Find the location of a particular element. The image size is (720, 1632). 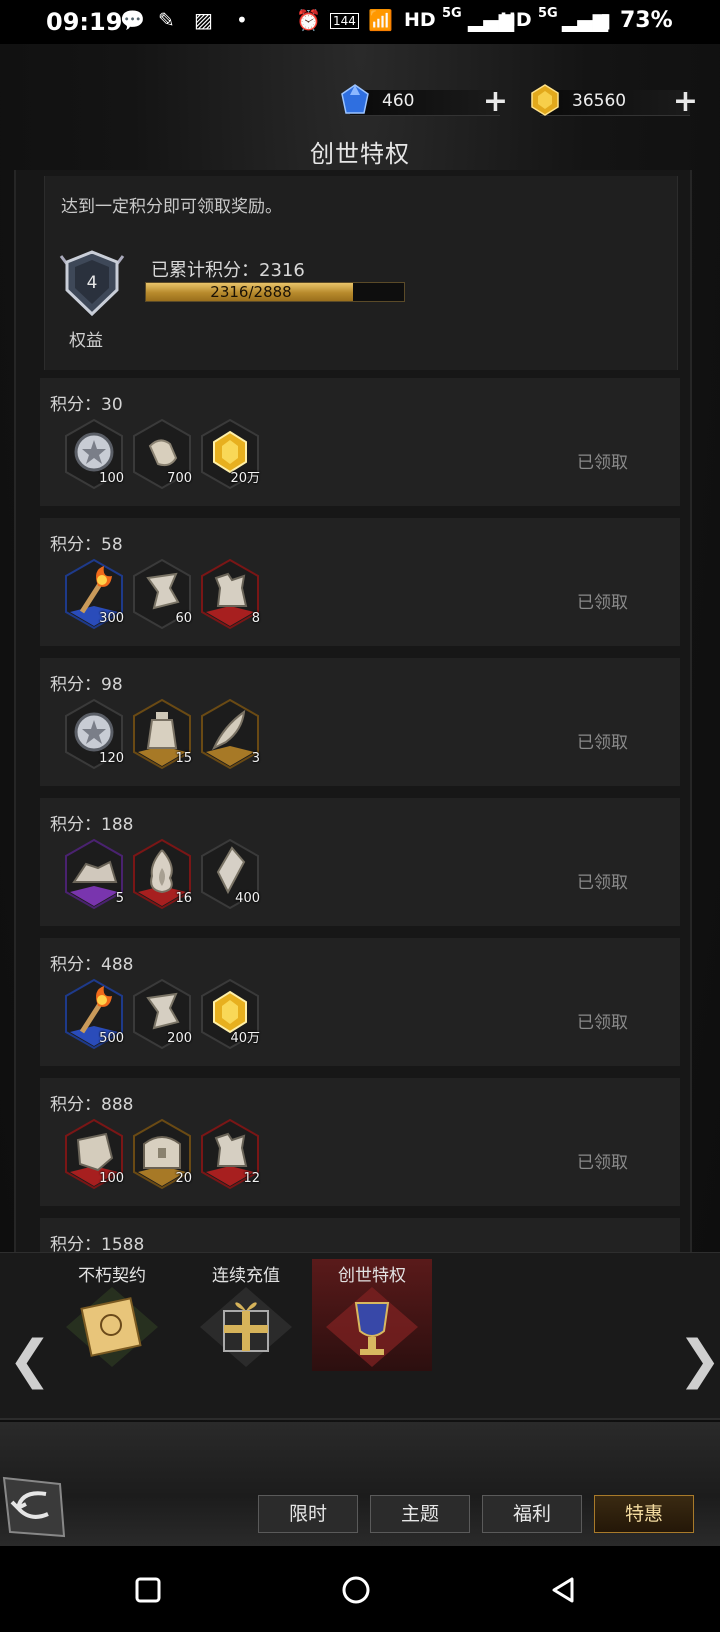

system-nav-bar is located at coordinates (360, 1589).